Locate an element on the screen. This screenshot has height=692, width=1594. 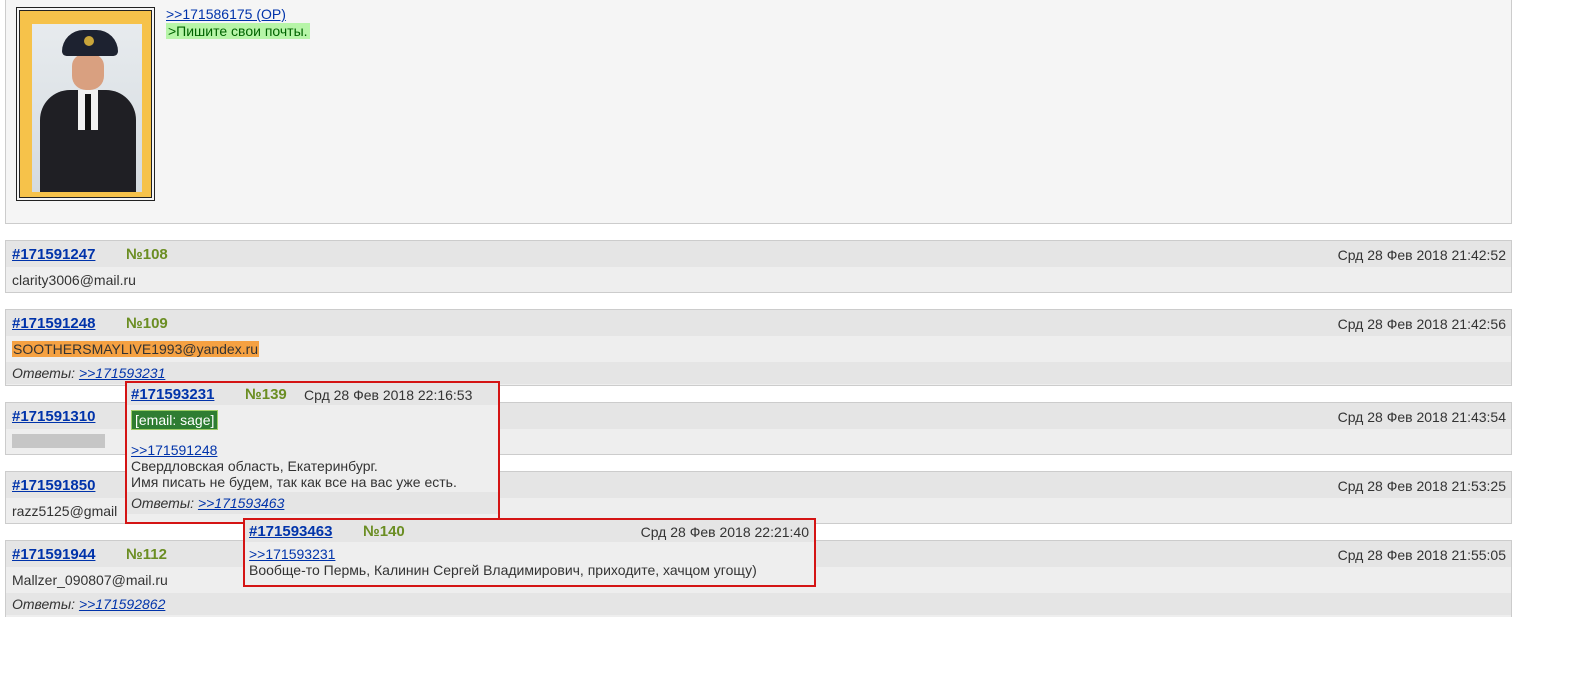
popup-reply-link: >>171591248 is located at coordinates (174, 450).